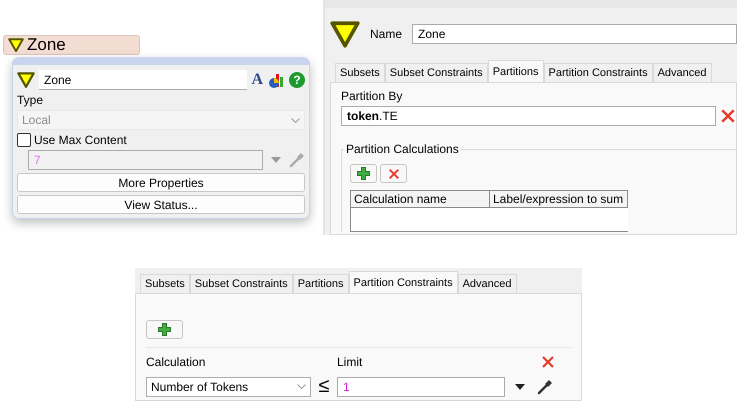 The height and width of the screenshot is (401, 737). I want to click on group-title: Partition Calculations, so click(402, 149).